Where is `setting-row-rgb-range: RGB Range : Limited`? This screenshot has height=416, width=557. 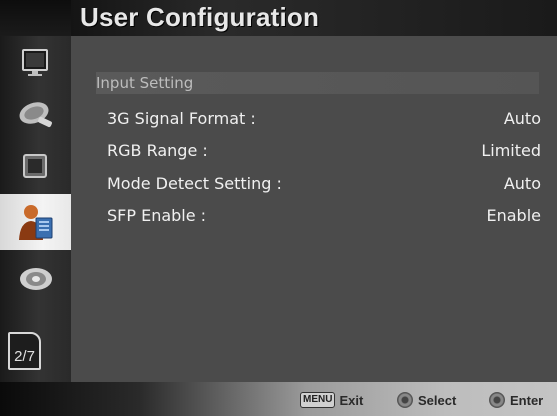
setting-row-rgb-range: RGB Range : Limited is located at coordinates (324, 151).